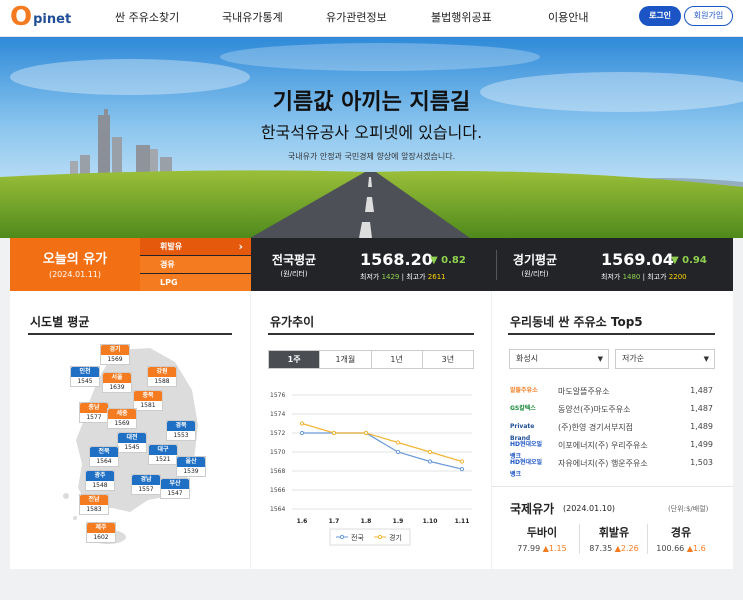 The height and width of the screenshot is (600, 743). I want to click on region-name: 광주, so click(100, 476).